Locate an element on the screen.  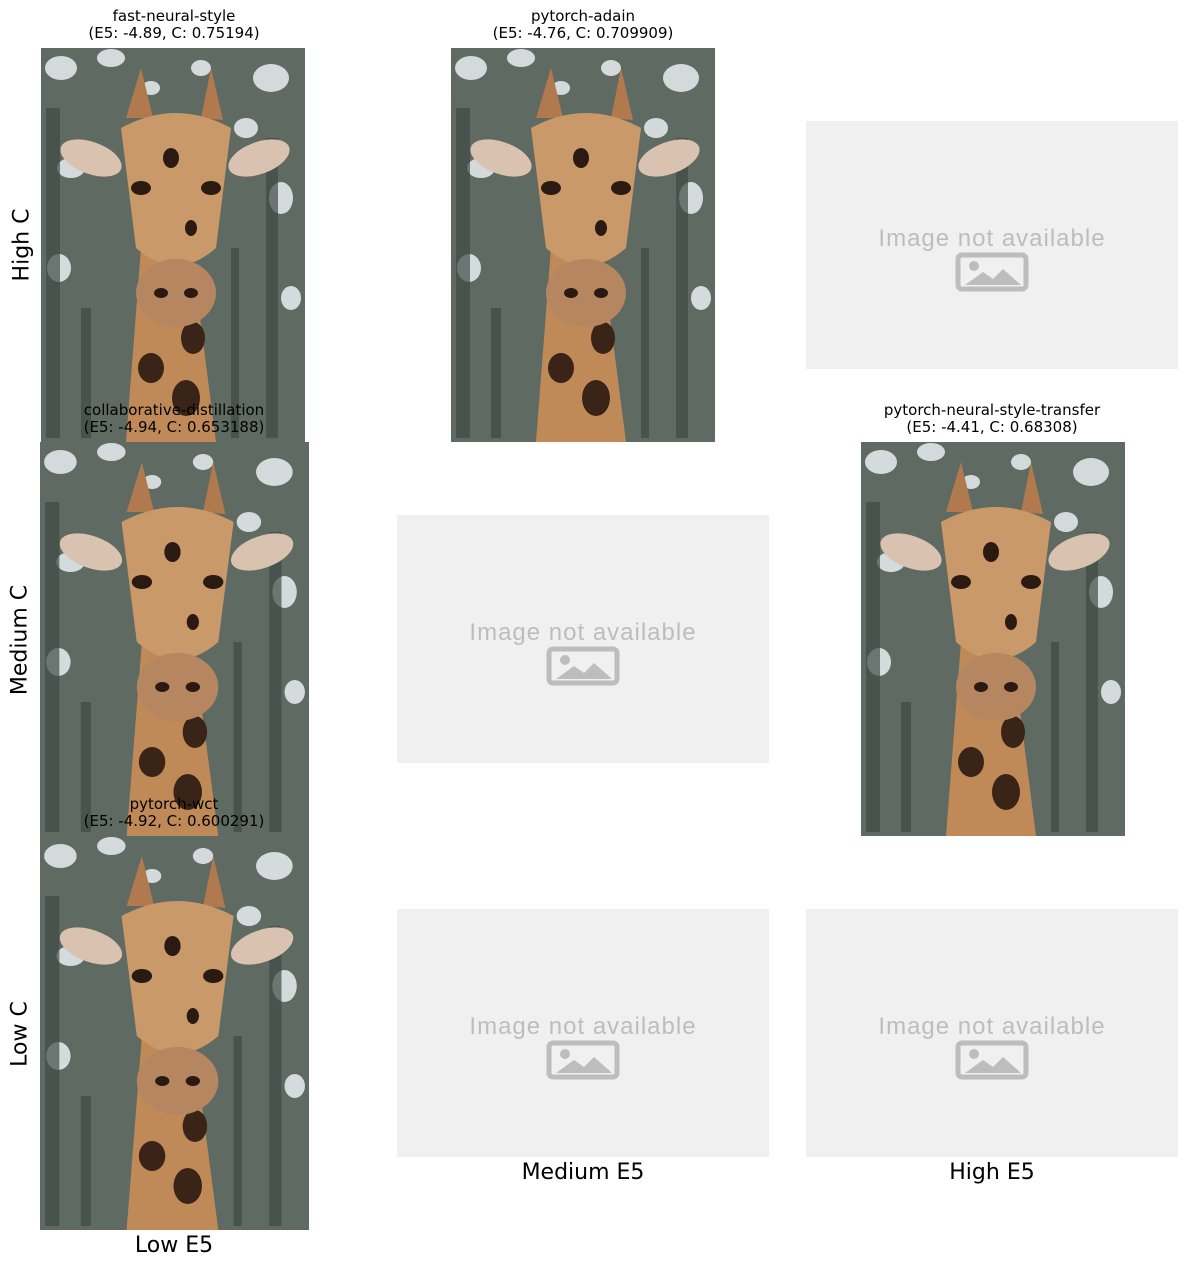
row-label-medium-c: Medium C is located at coordinates (20, 640).